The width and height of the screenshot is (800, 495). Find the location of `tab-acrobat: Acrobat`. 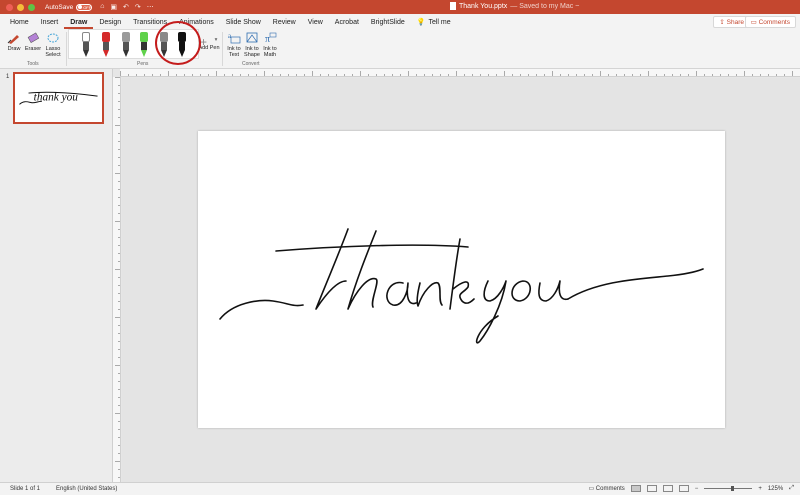

tab-acrobat: Acrobat is located at coordinates (347, 24).